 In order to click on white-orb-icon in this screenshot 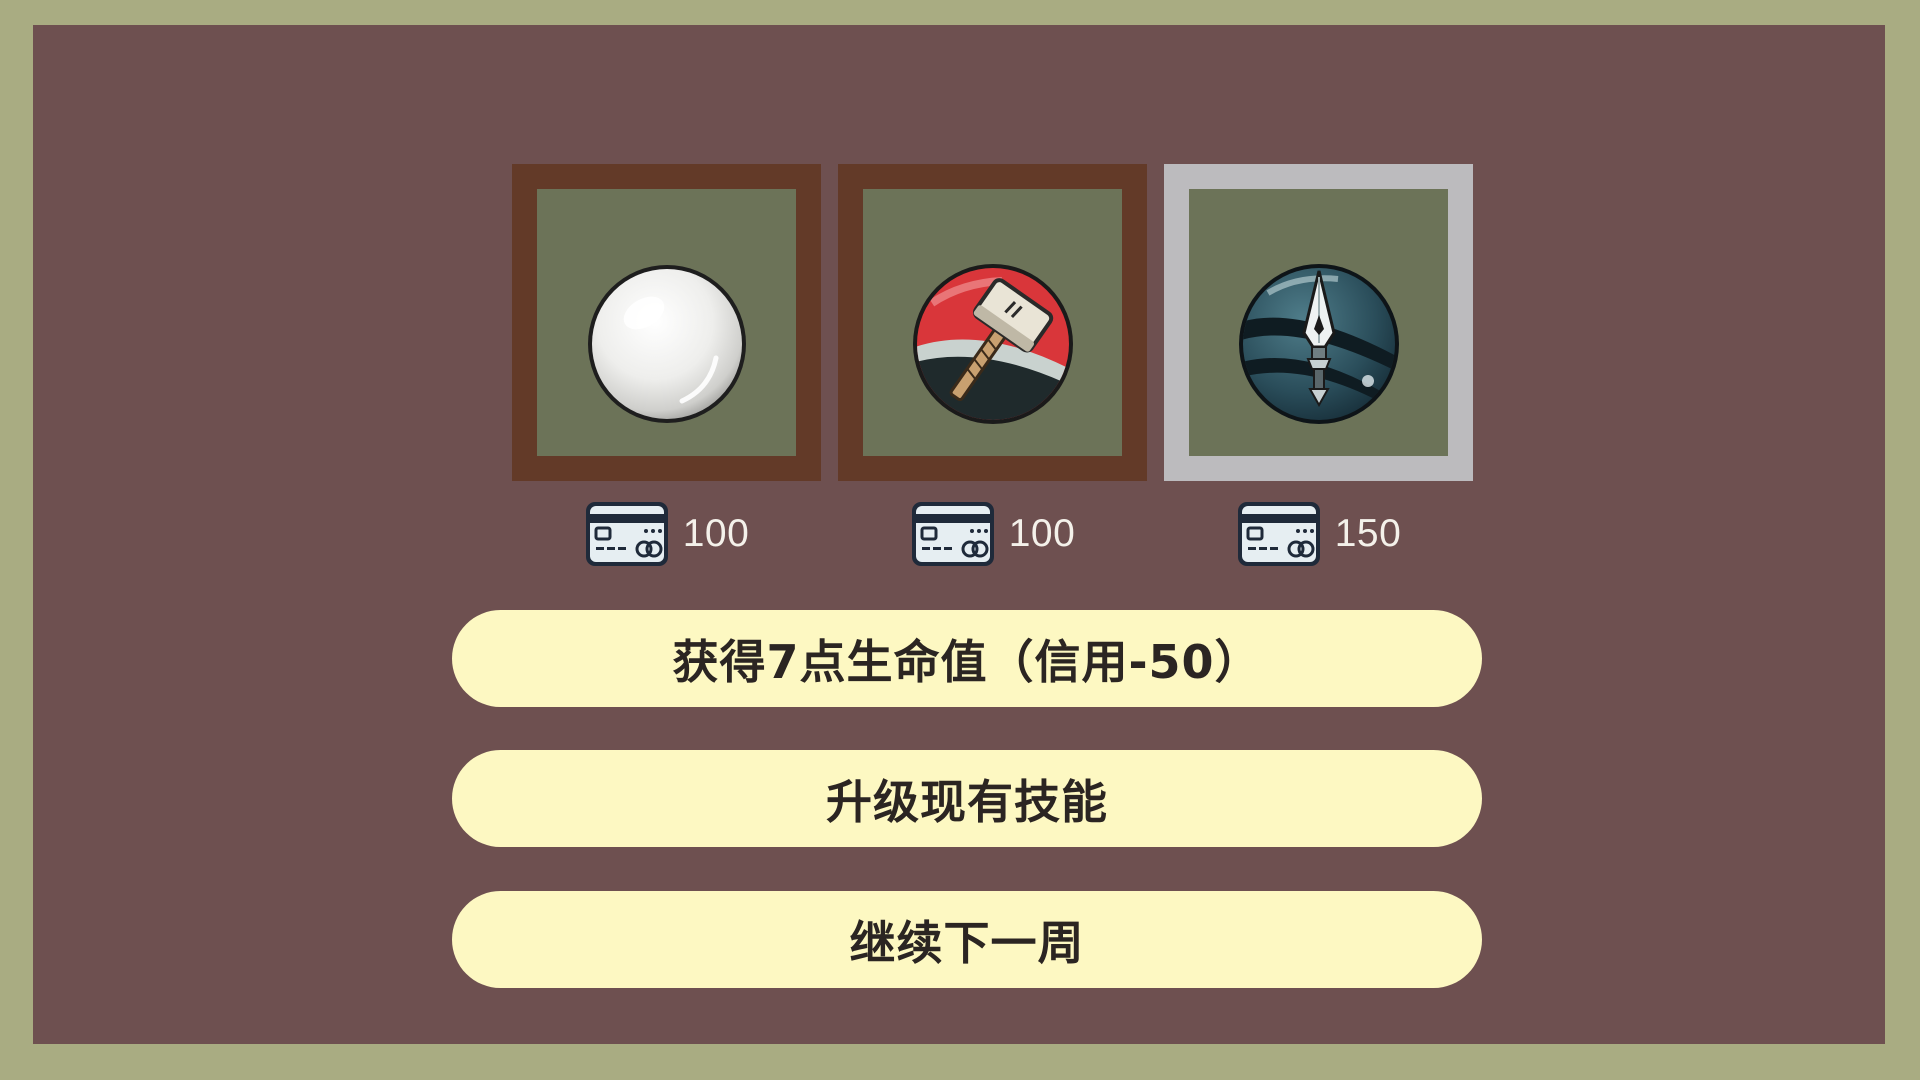, I will do `click(667, 344)`.